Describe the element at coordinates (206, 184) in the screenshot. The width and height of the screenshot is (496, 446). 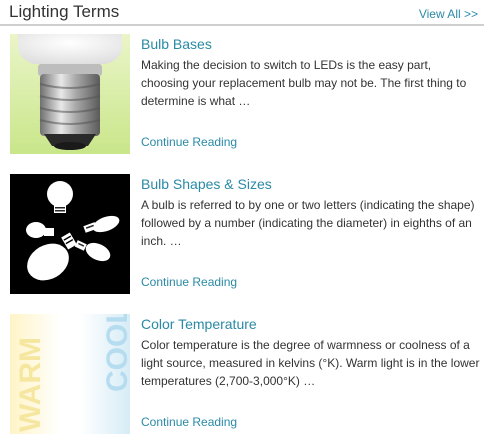
I see `article-title: Bulb Shapes & Sizes` at that location.